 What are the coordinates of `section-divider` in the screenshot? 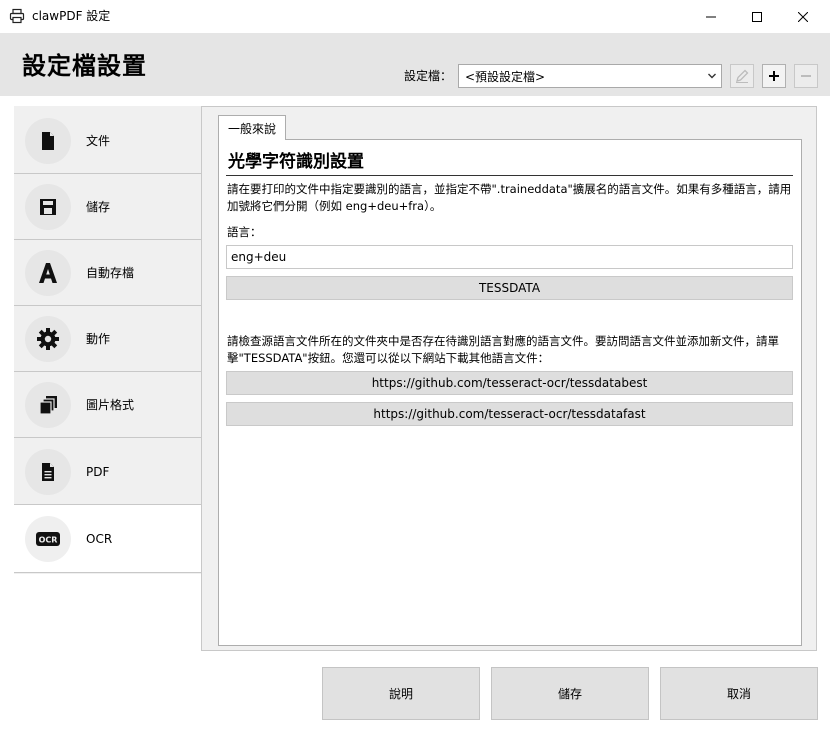 It's located at (509, 175).